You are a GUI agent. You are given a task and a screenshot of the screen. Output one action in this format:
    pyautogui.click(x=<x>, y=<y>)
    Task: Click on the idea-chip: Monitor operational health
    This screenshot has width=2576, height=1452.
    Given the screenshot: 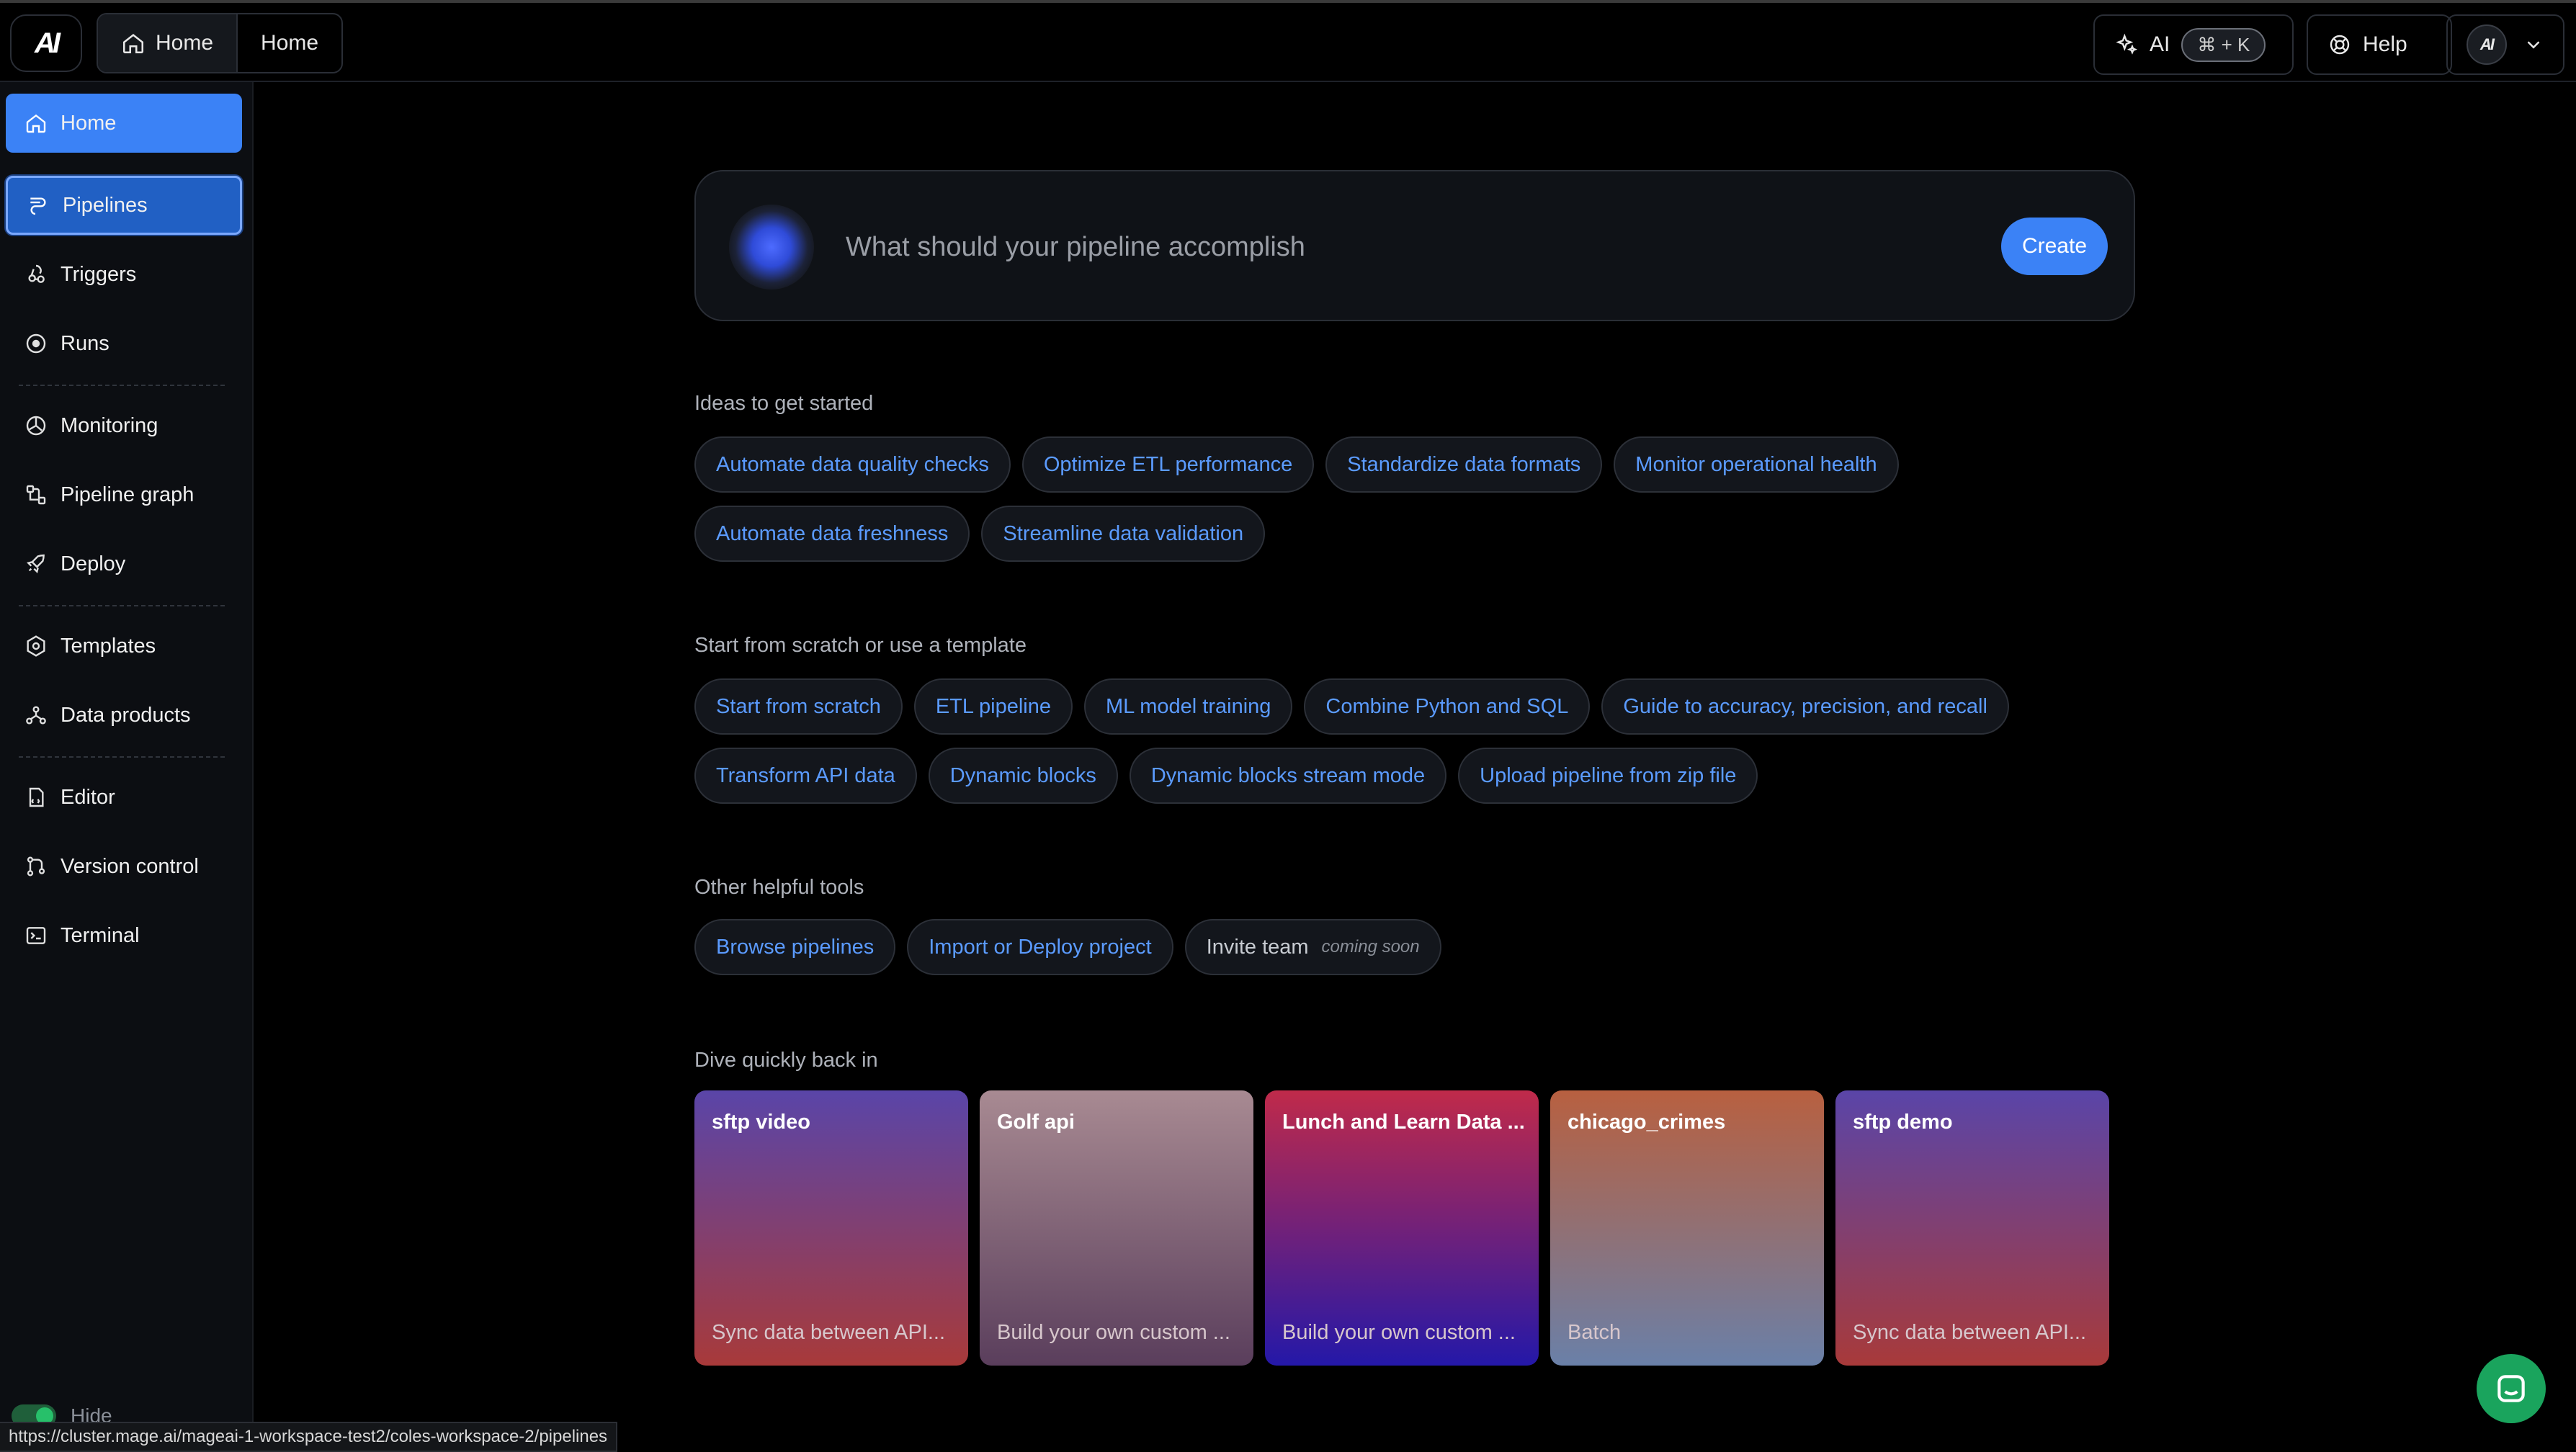 What is the action you would take?
    pyautogui.click(x=1756, y=465)
    